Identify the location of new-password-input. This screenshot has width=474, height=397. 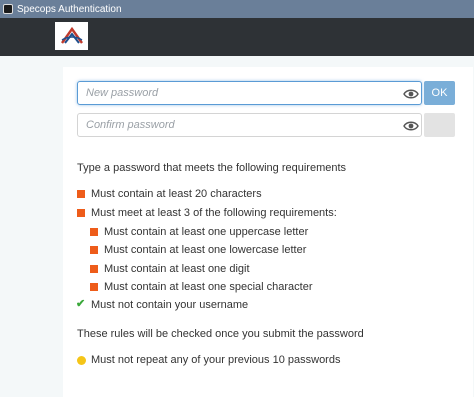
(249, 93).